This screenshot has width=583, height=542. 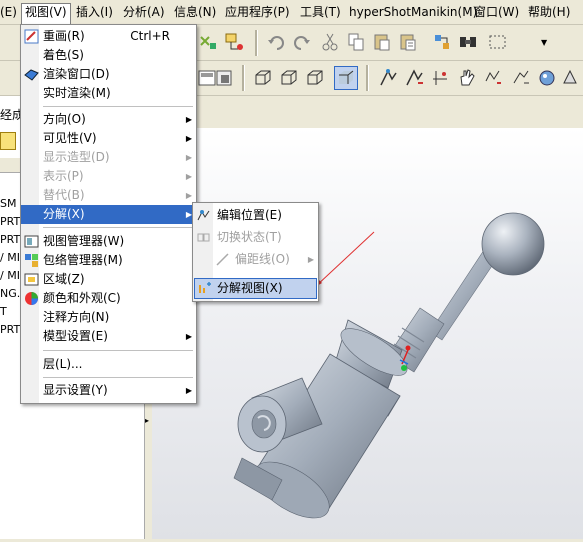 I want to click on tree-item: SM, so click(x=8, y=204).